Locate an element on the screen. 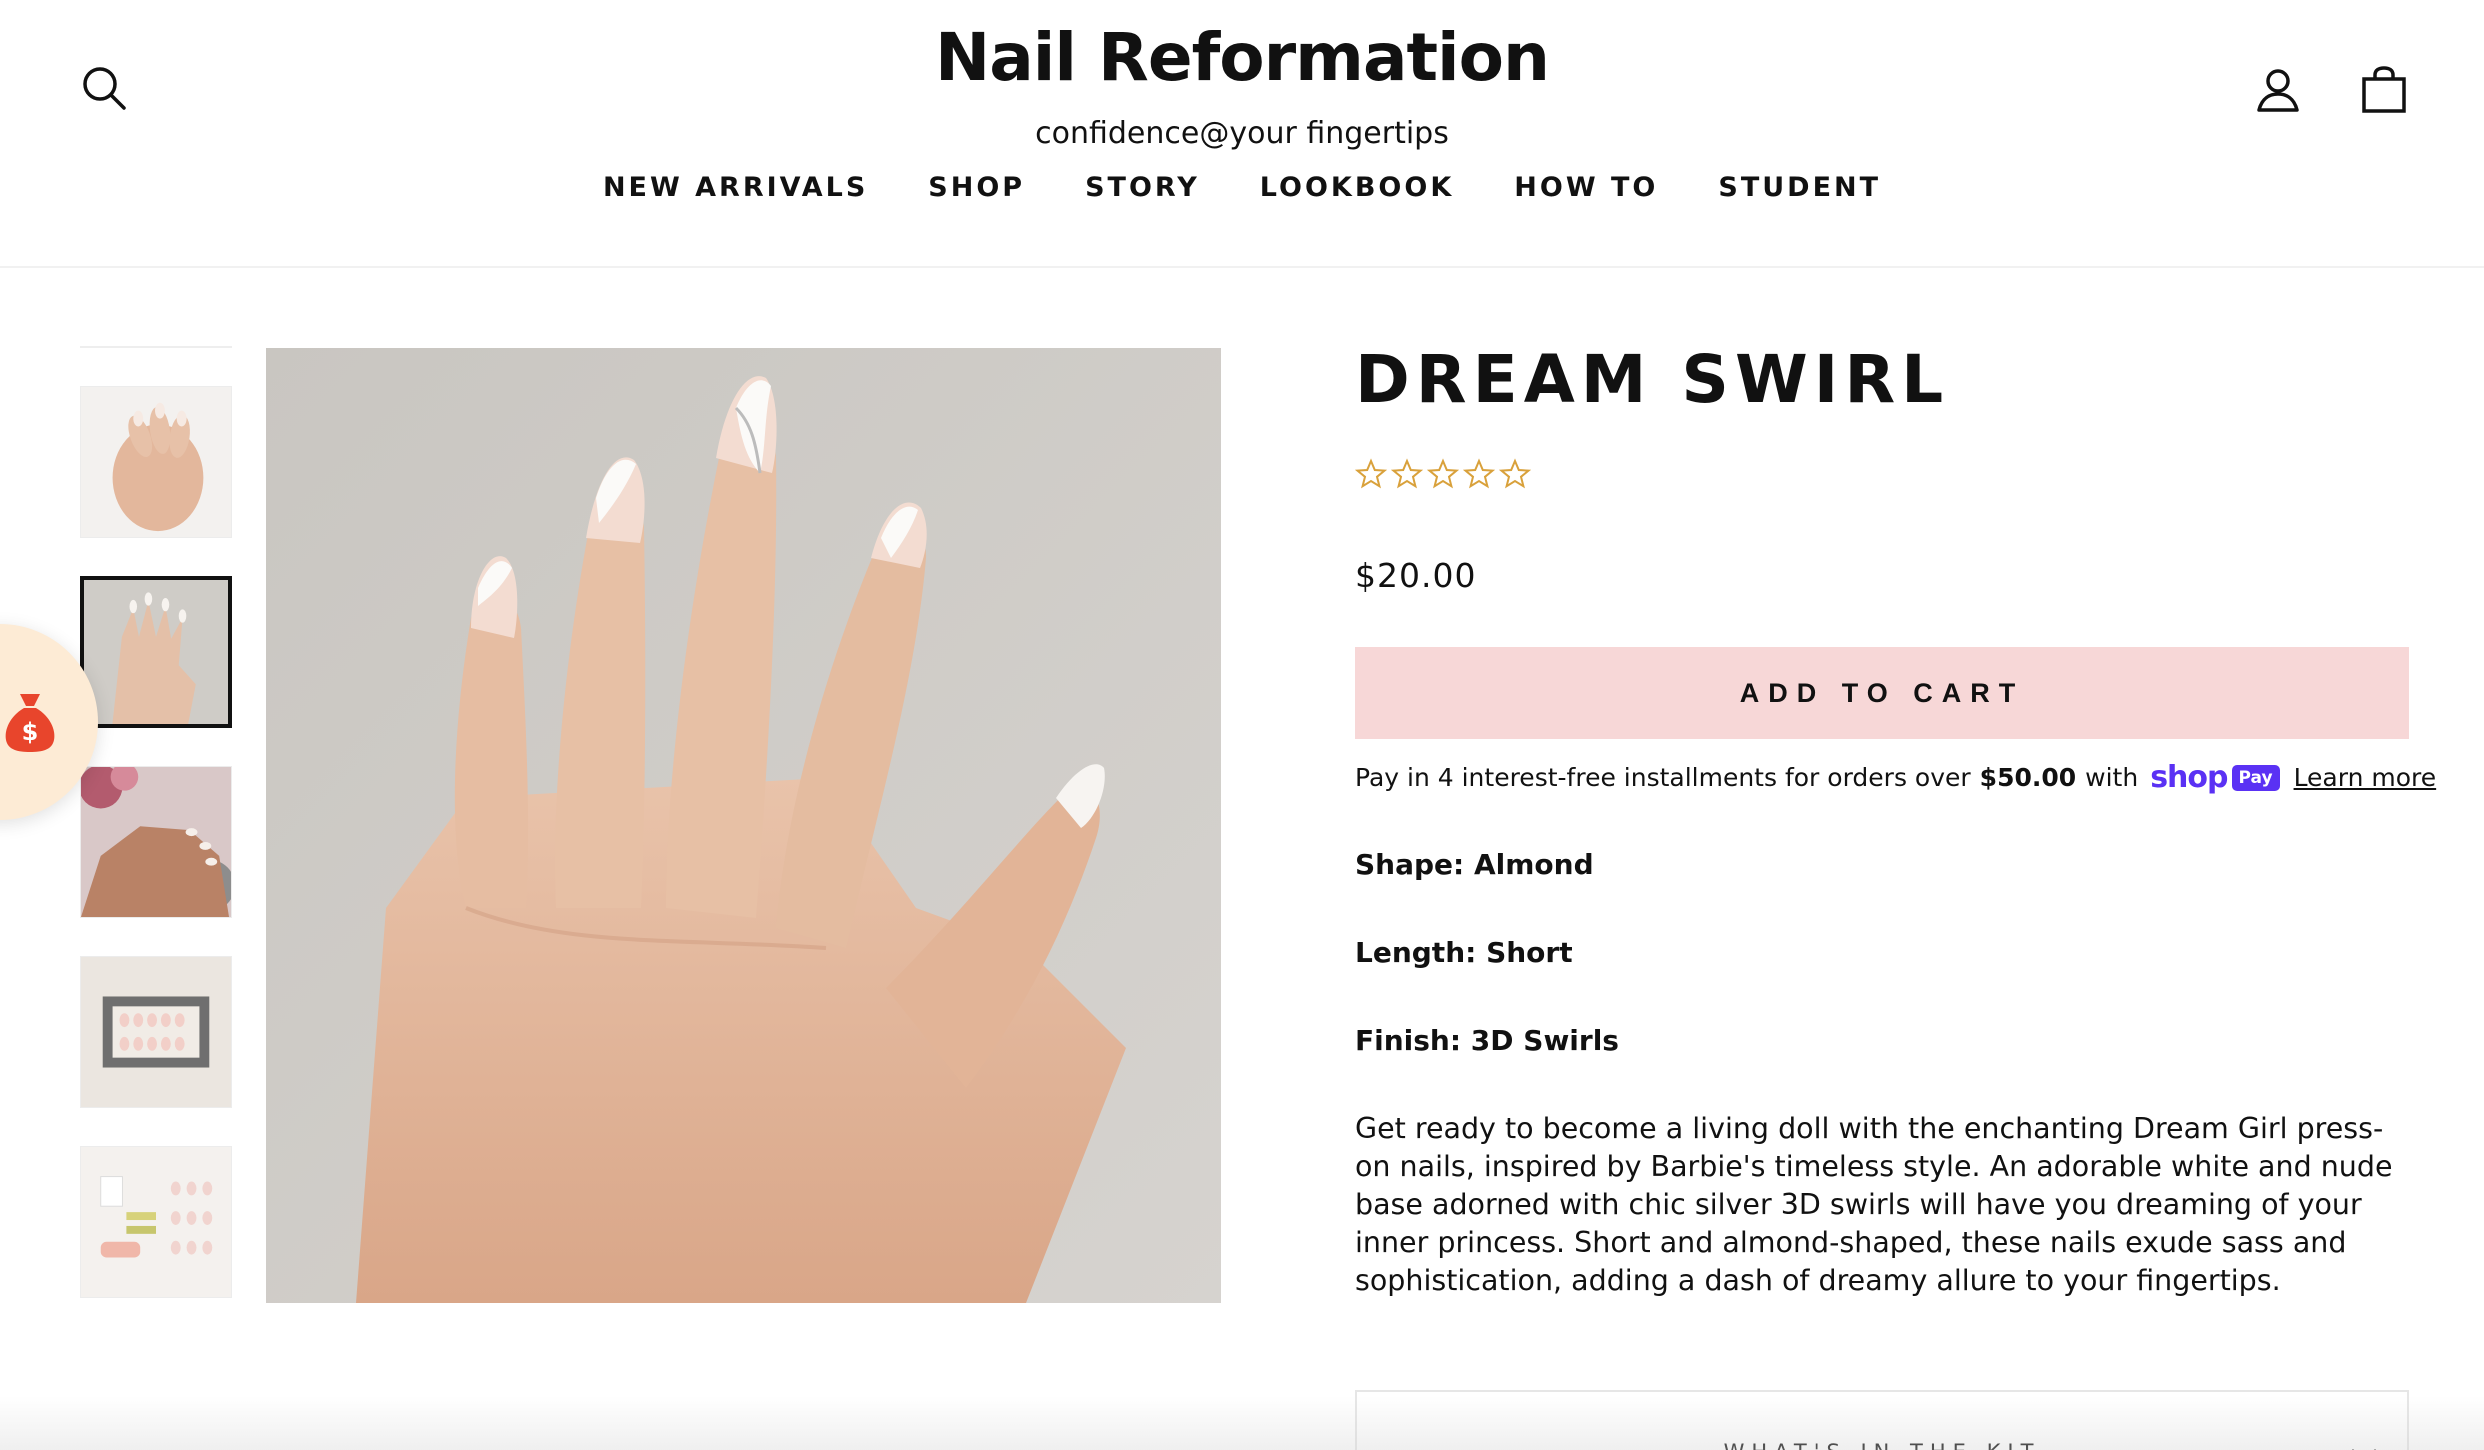 The image size is (2484, 1450). shopping-bag-icon is located at coordinates (2384, 89).